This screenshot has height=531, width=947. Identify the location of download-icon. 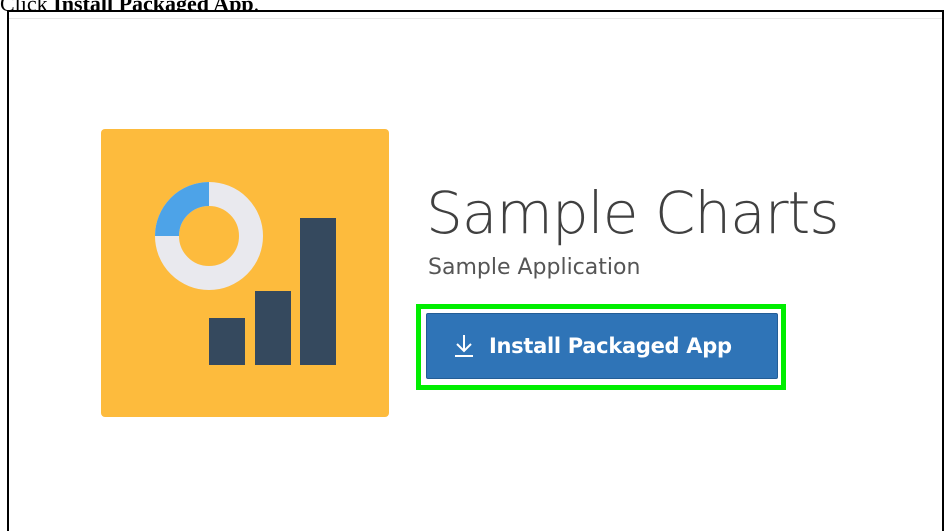
(464, 346).